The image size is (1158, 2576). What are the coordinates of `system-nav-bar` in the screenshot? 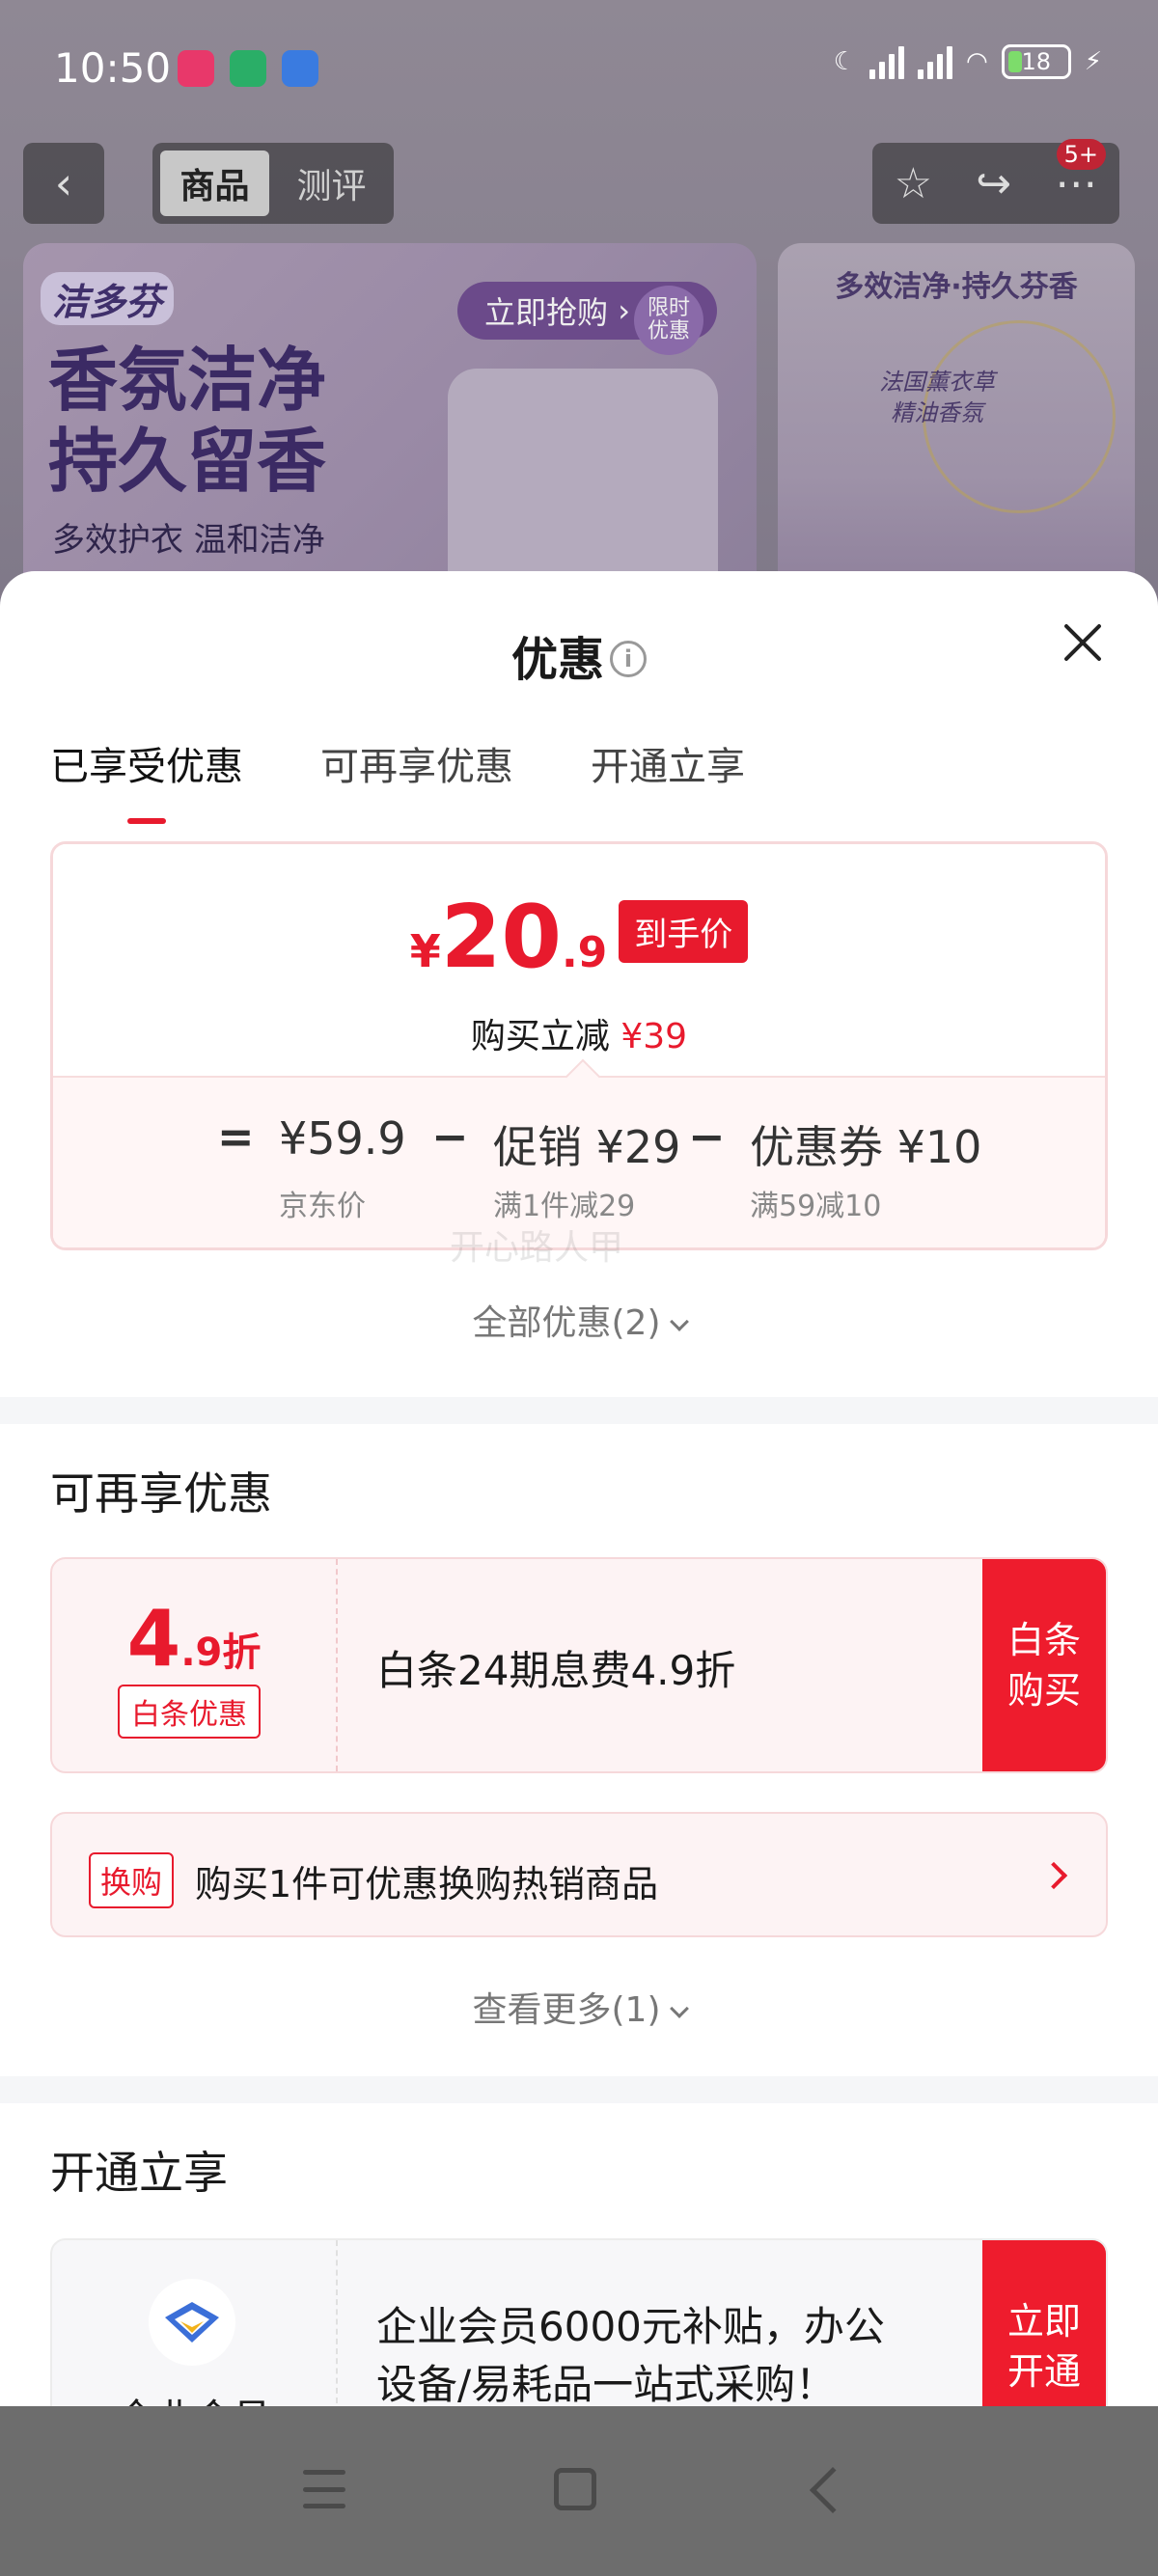 It's located at (579, 2491).